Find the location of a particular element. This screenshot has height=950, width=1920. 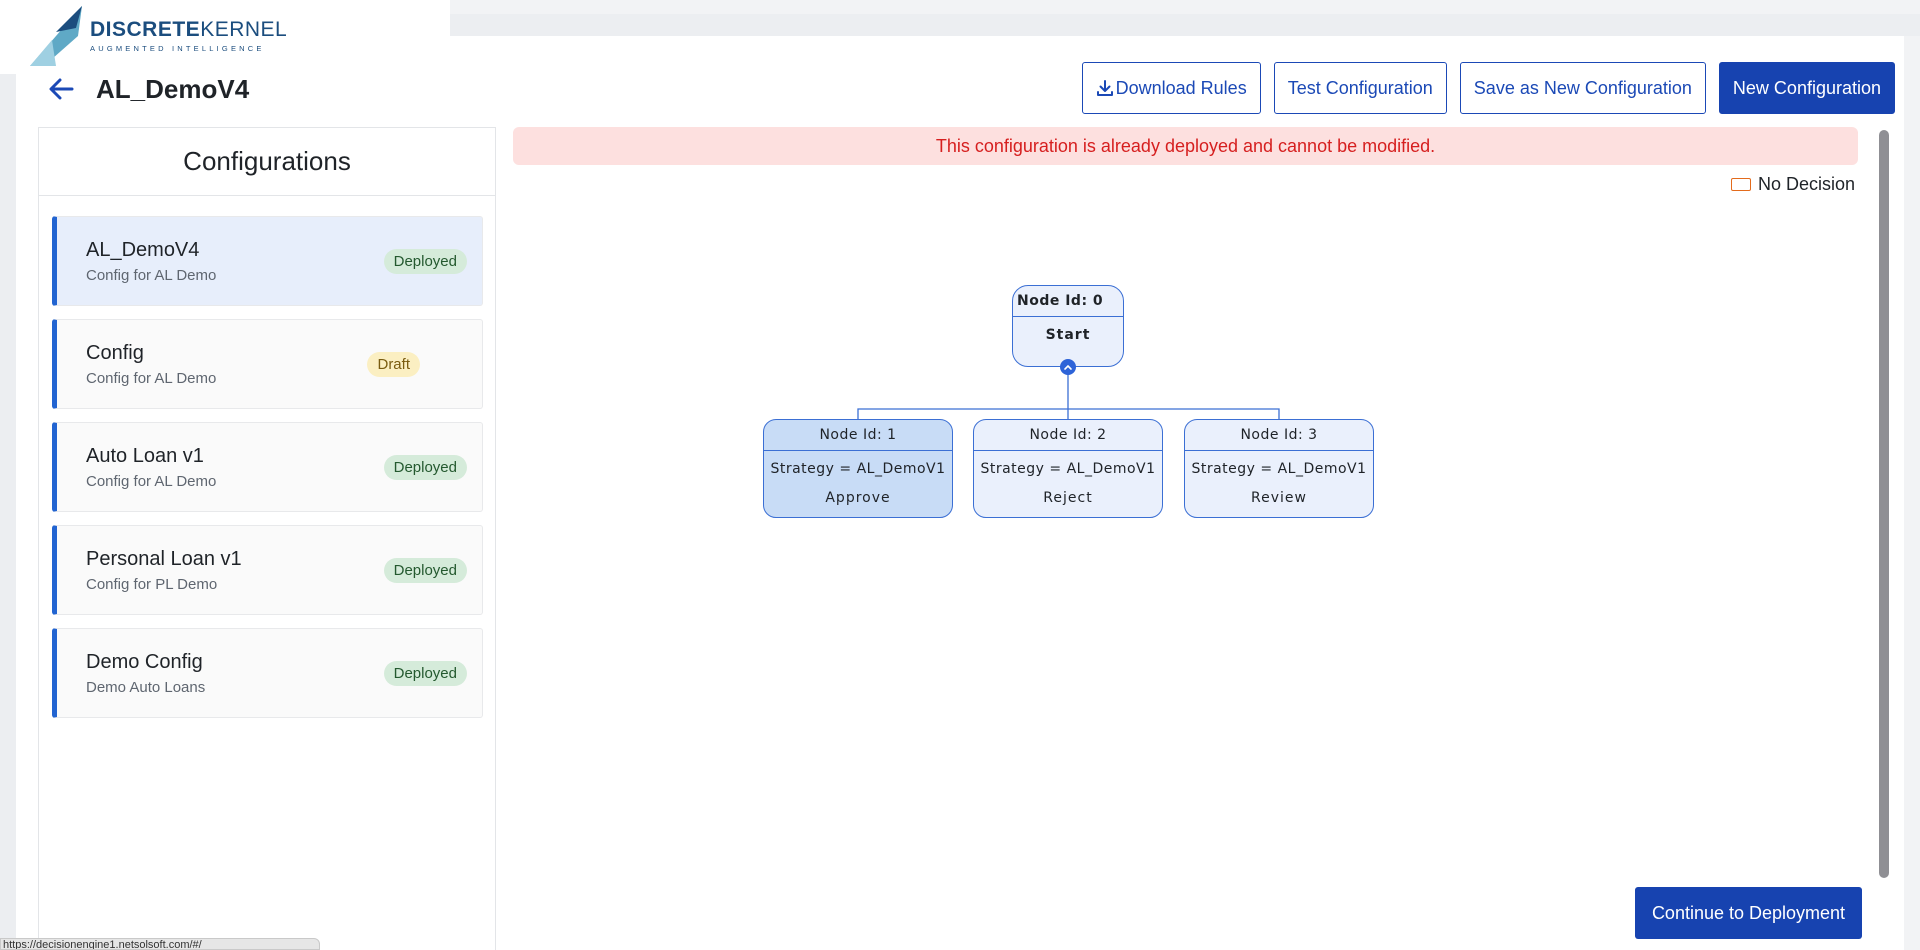

tree-edges is located at coordinates (1068, 393).